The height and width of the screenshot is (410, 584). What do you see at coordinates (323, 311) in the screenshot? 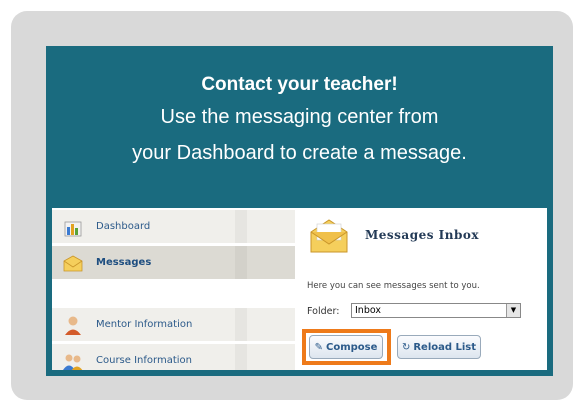
I see `folder-label: Folder:` at bounding box center [323, 311].